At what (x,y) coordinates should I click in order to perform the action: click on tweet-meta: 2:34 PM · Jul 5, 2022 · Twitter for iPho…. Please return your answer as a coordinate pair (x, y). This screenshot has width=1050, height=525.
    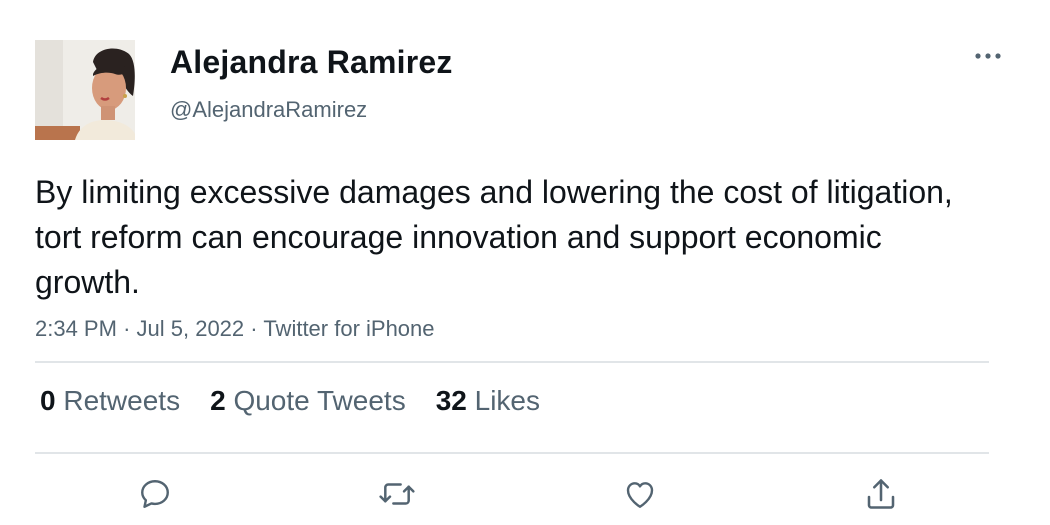
    Looking at the image, I should click on (235, 329).